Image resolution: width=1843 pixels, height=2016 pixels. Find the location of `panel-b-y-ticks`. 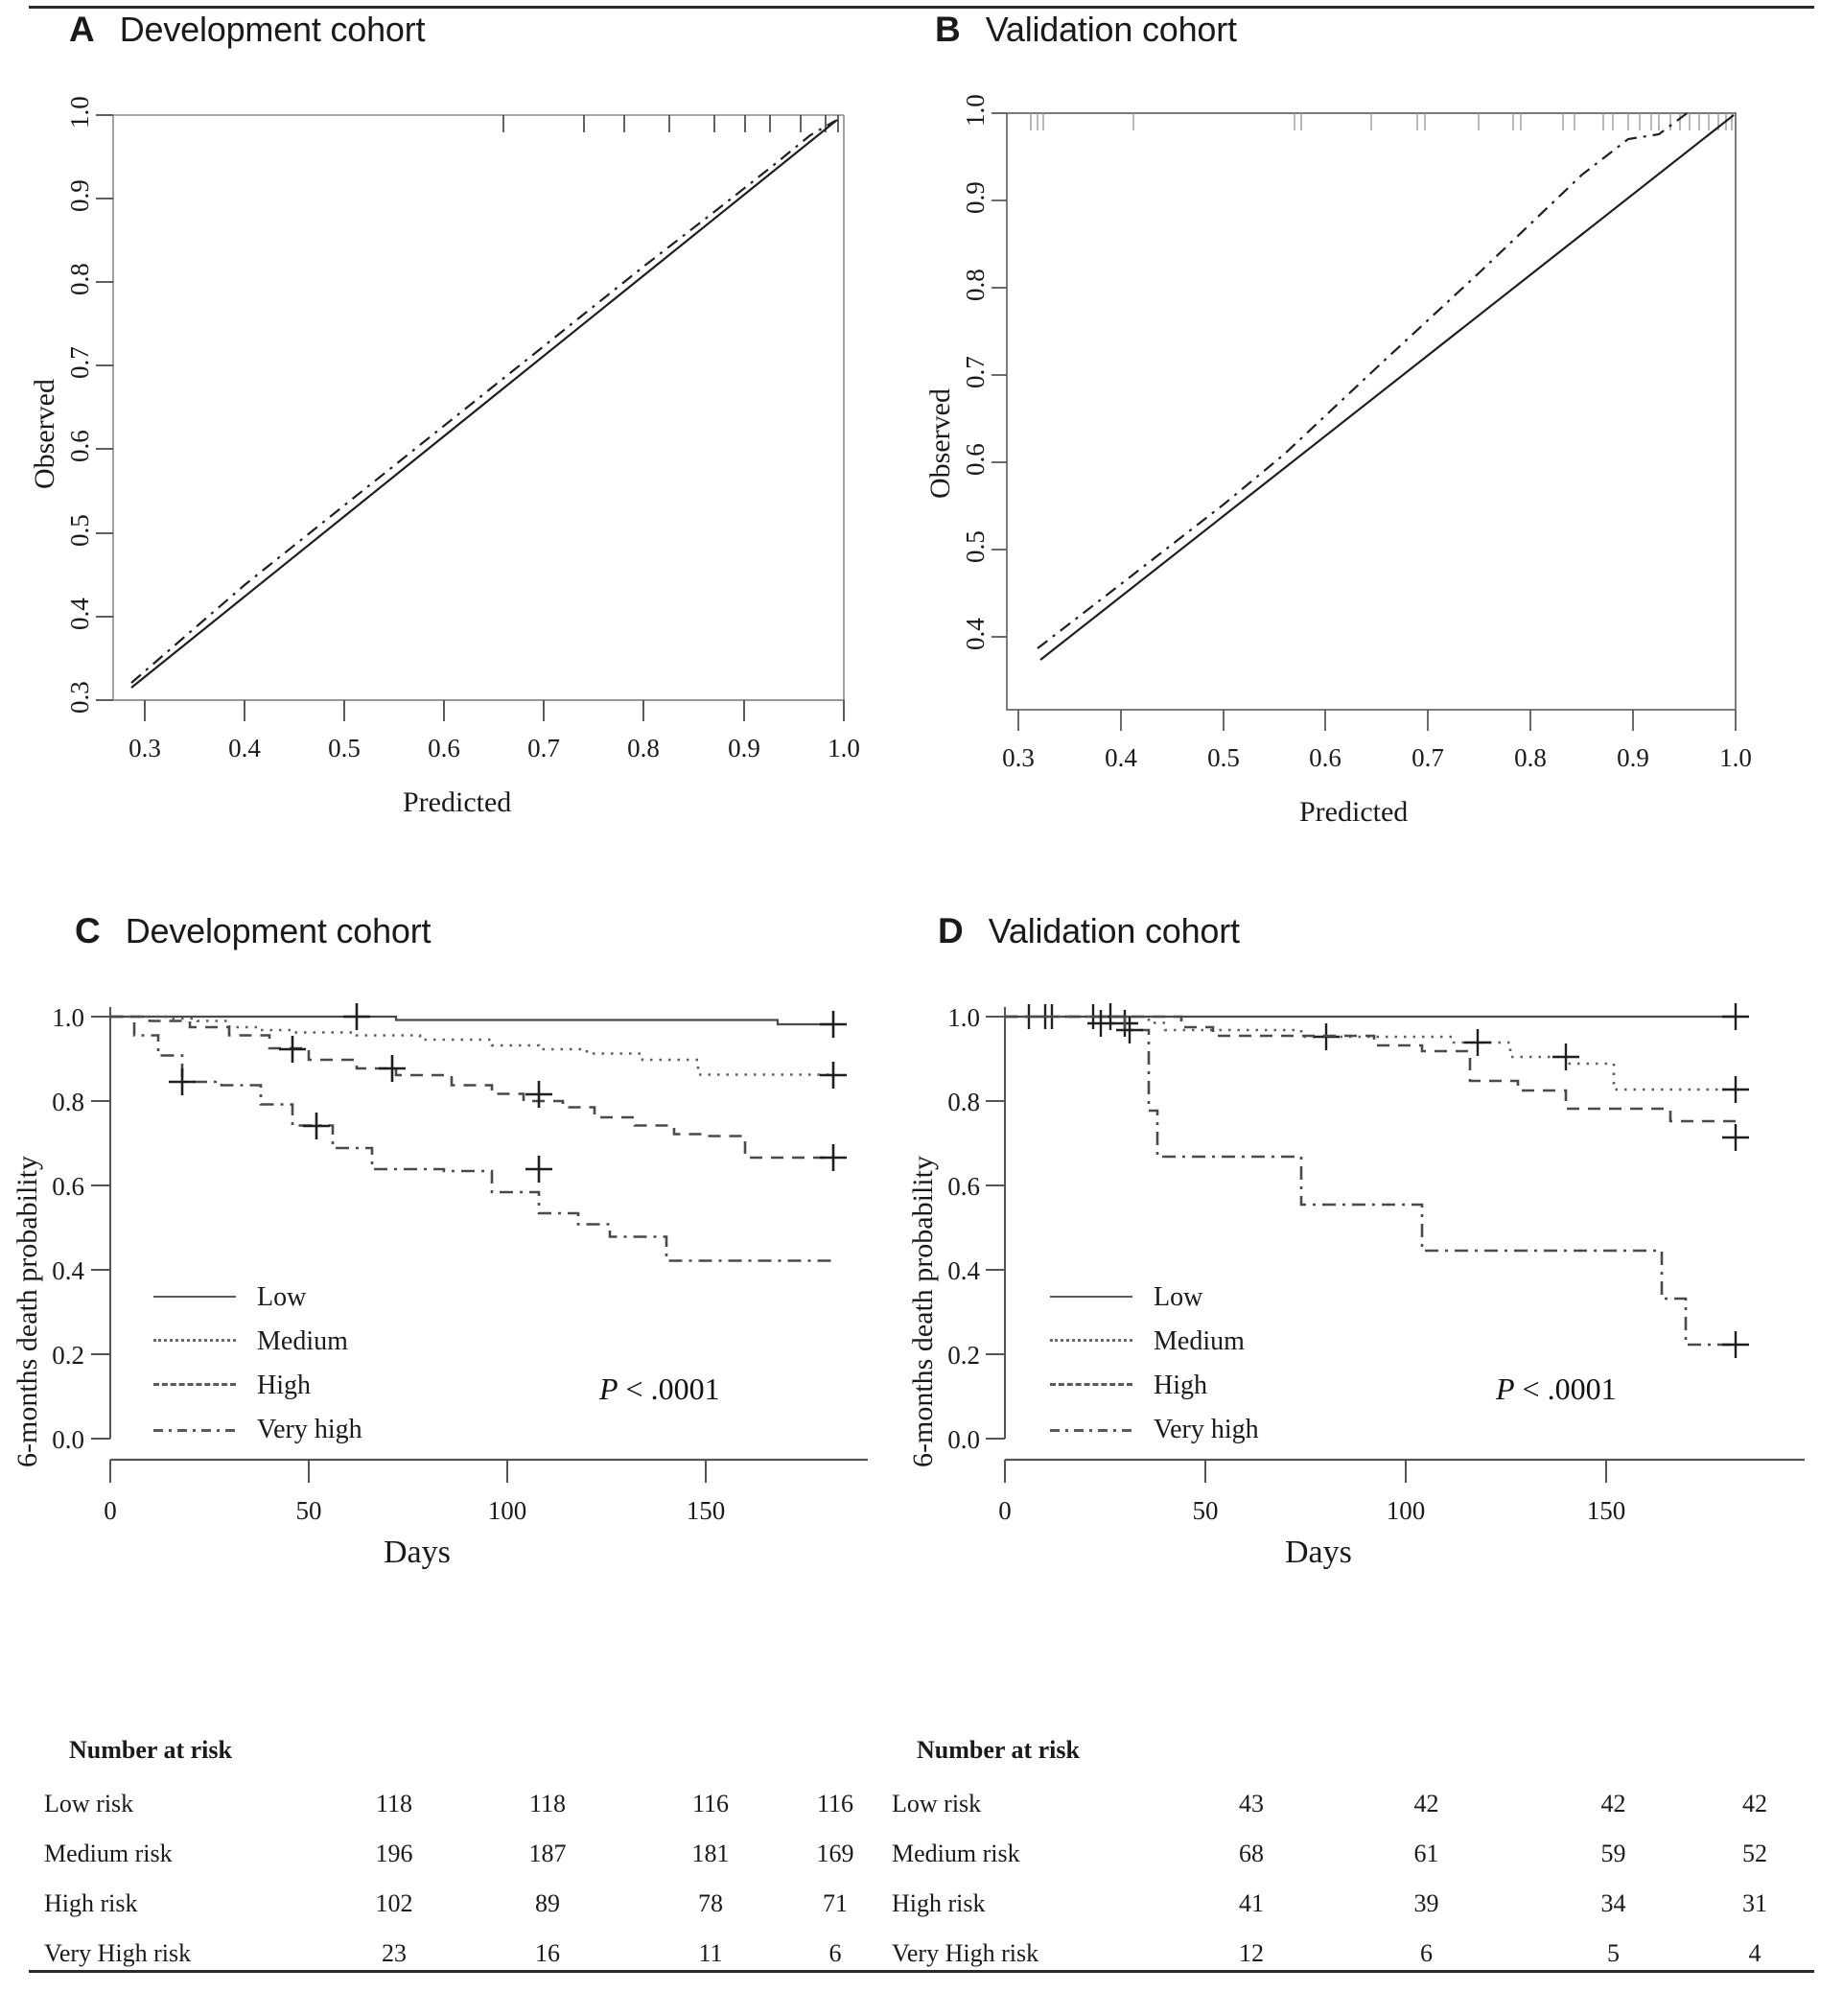

panel-b-y-ticks is located at coordinates (999, 375).